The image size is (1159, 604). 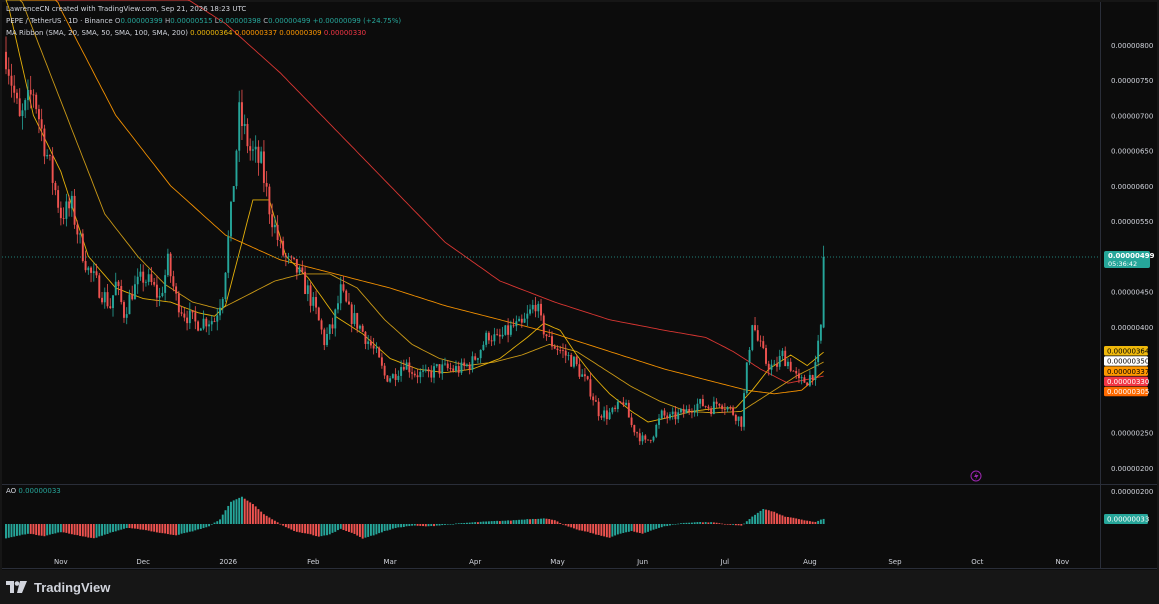 I want to click on ao-legend: AO 0.00000033, so click(x=33, y=491).